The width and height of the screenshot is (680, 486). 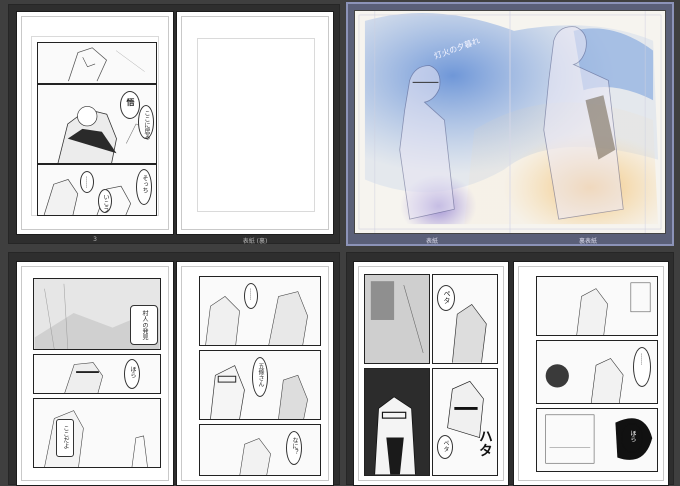 I want to click on speech-bubble: 村人の発見, so click(x=144, y=325).